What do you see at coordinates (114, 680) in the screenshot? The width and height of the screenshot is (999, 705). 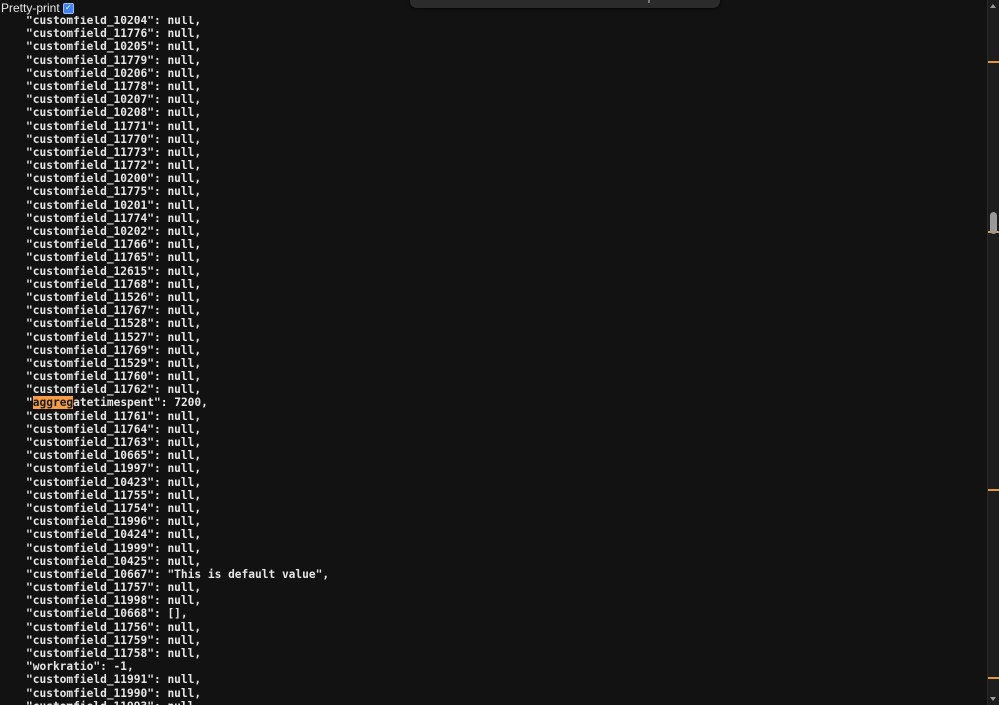 I see `json-line: "customfield_11991": null,` at bounding box center [114, 680].